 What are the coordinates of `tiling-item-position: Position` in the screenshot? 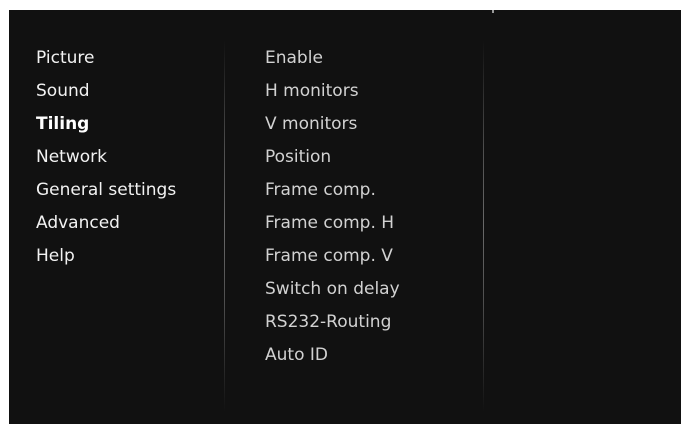 It's located at (365, 161).